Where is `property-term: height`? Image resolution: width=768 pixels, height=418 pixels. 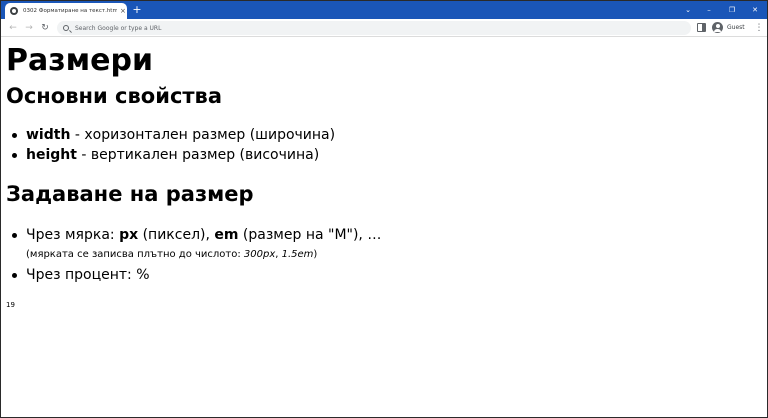
property-term: height is located at coordinates (51, 155).